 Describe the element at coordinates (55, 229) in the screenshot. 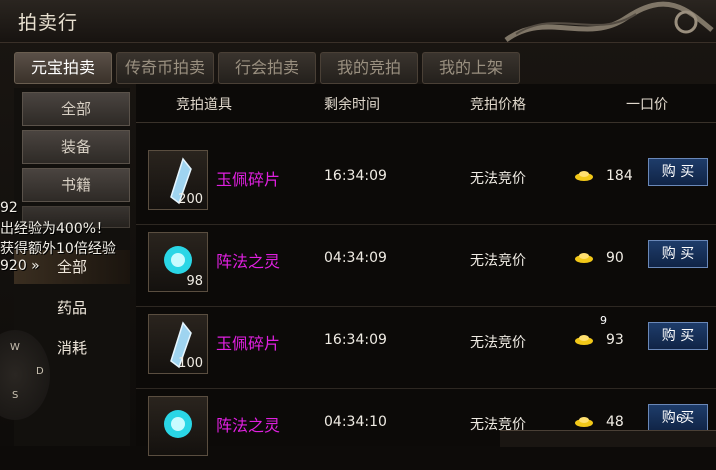

I see `overlay-text-2: 出经验为400%！` at that location.